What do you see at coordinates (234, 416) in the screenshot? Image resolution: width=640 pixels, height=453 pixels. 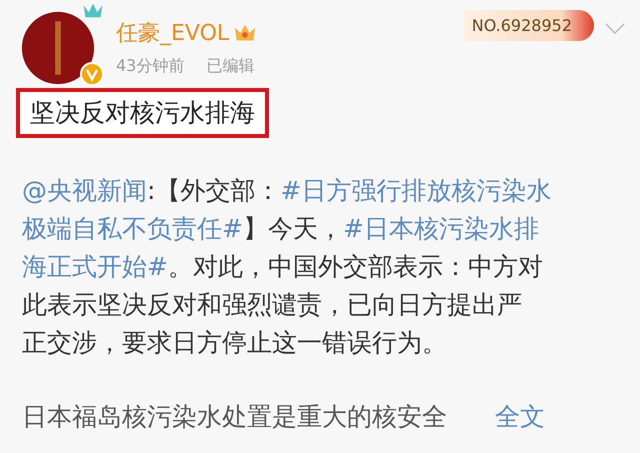 I see `post-text: 日本福岛核污染水处置是重大的核安全` at bounding box center [234, 416].